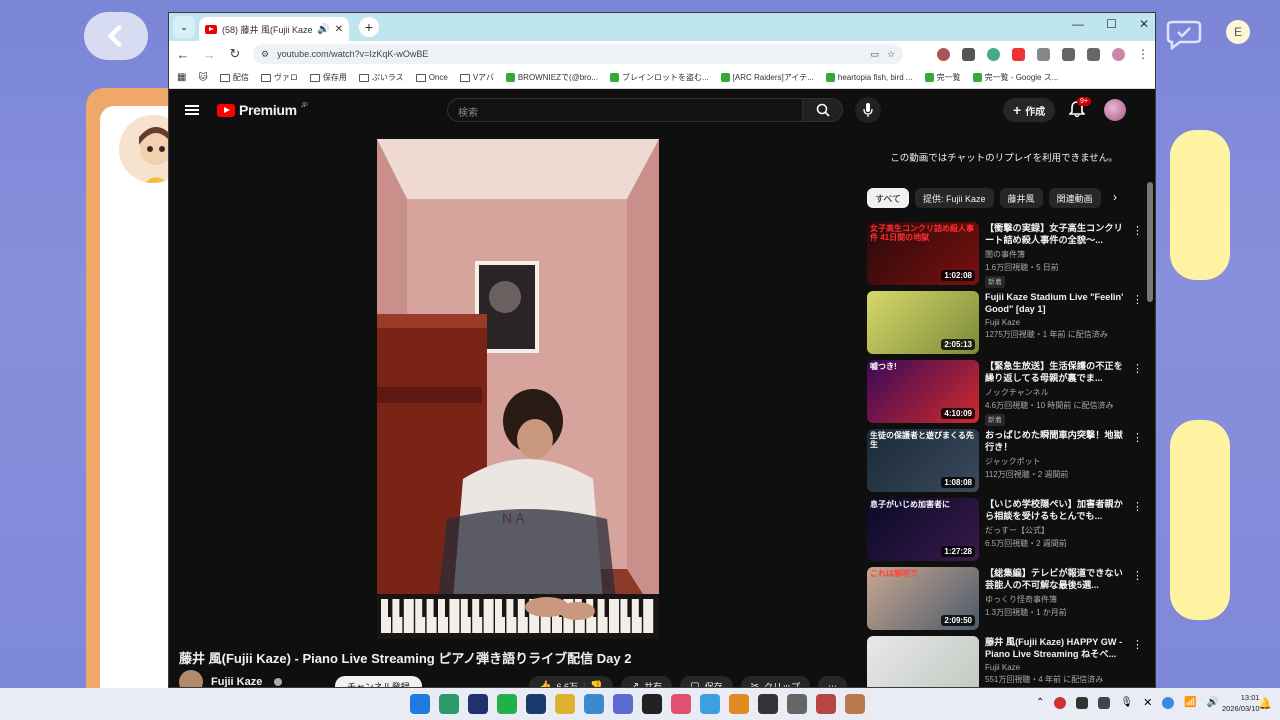 This screenshot has width=1280, height=720. Describe the element at coordinates (328, 77) in the screenshot. I see `bookmark-item: 保存用` at that location.